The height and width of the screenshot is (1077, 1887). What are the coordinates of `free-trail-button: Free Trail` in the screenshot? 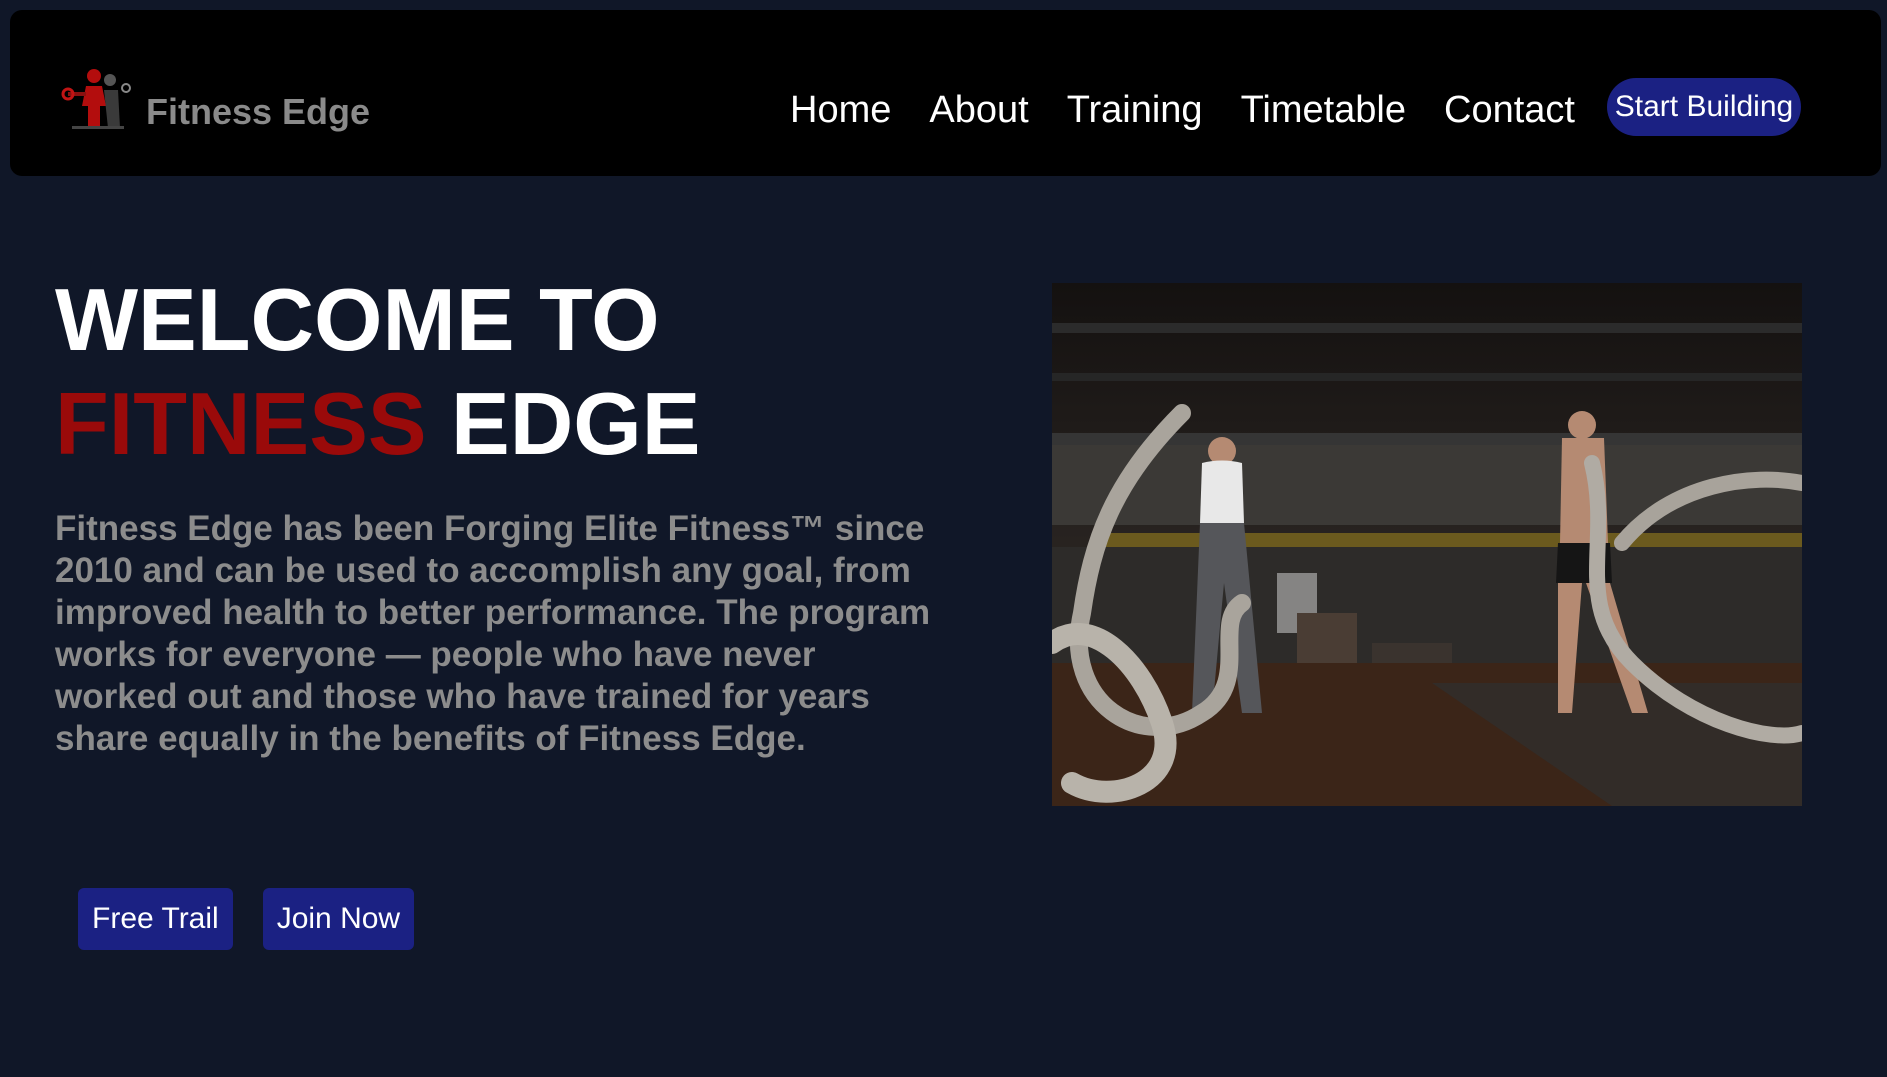 It's located at (155, 919).